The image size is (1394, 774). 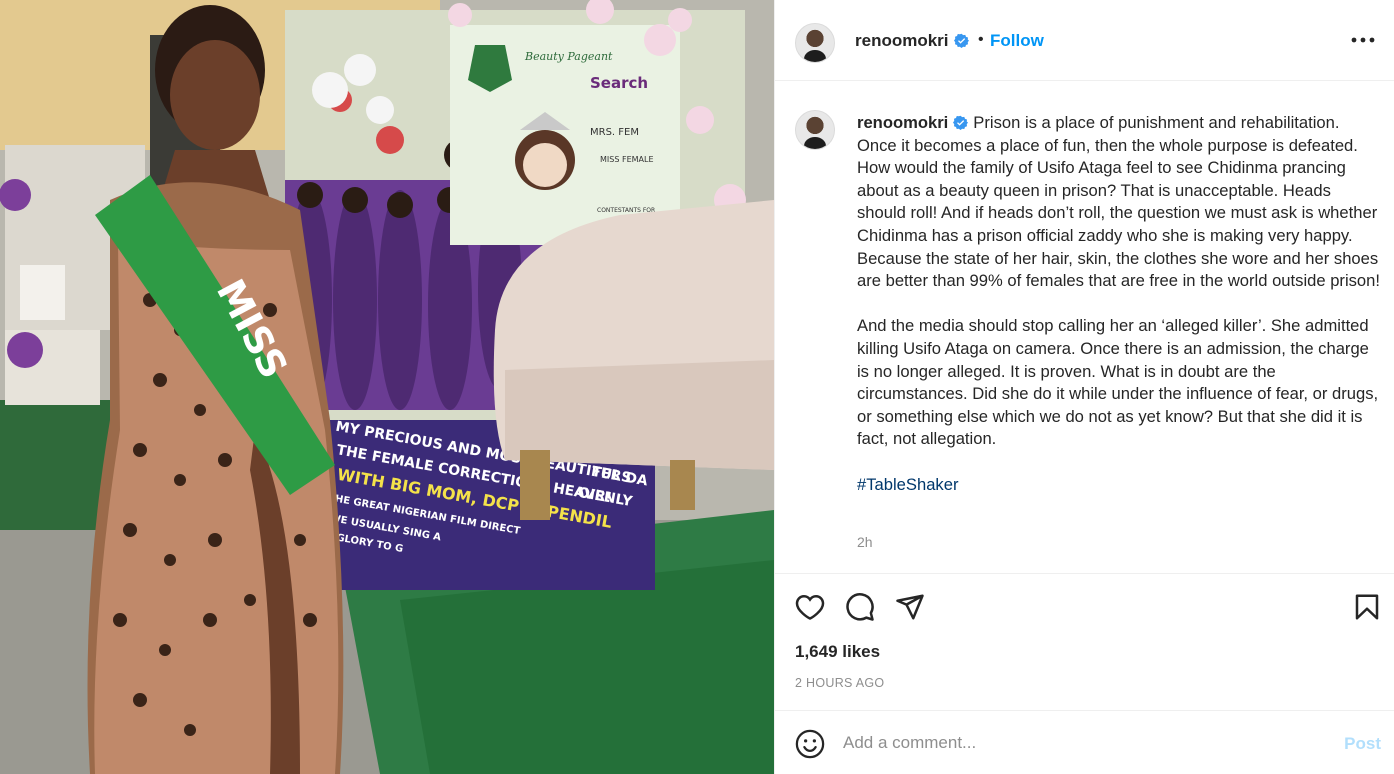 What do you see at coordinates (865, 542) in the screenshot?
I see `caption-timestamp: 2h` at bounding box center [865, 542].